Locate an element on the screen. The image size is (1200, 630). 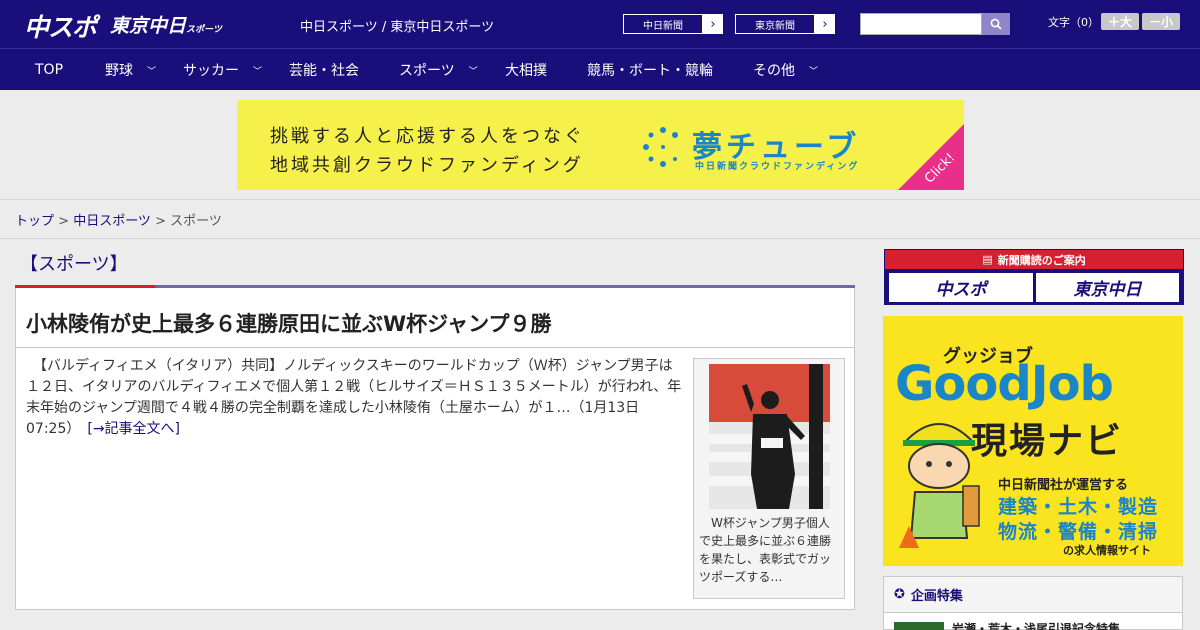
feature-heading: ✪ 企画特集 is located at coordinates (1033, 595).